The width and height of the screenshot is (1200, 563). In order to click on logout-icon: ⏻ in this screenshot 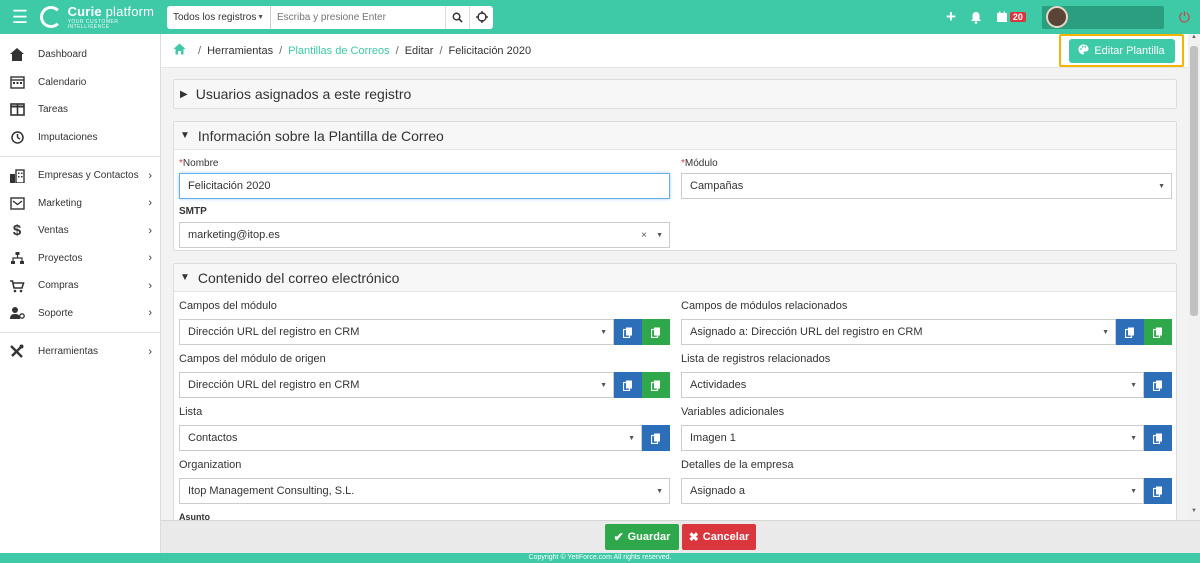, I will do `click(1184, 17)`.